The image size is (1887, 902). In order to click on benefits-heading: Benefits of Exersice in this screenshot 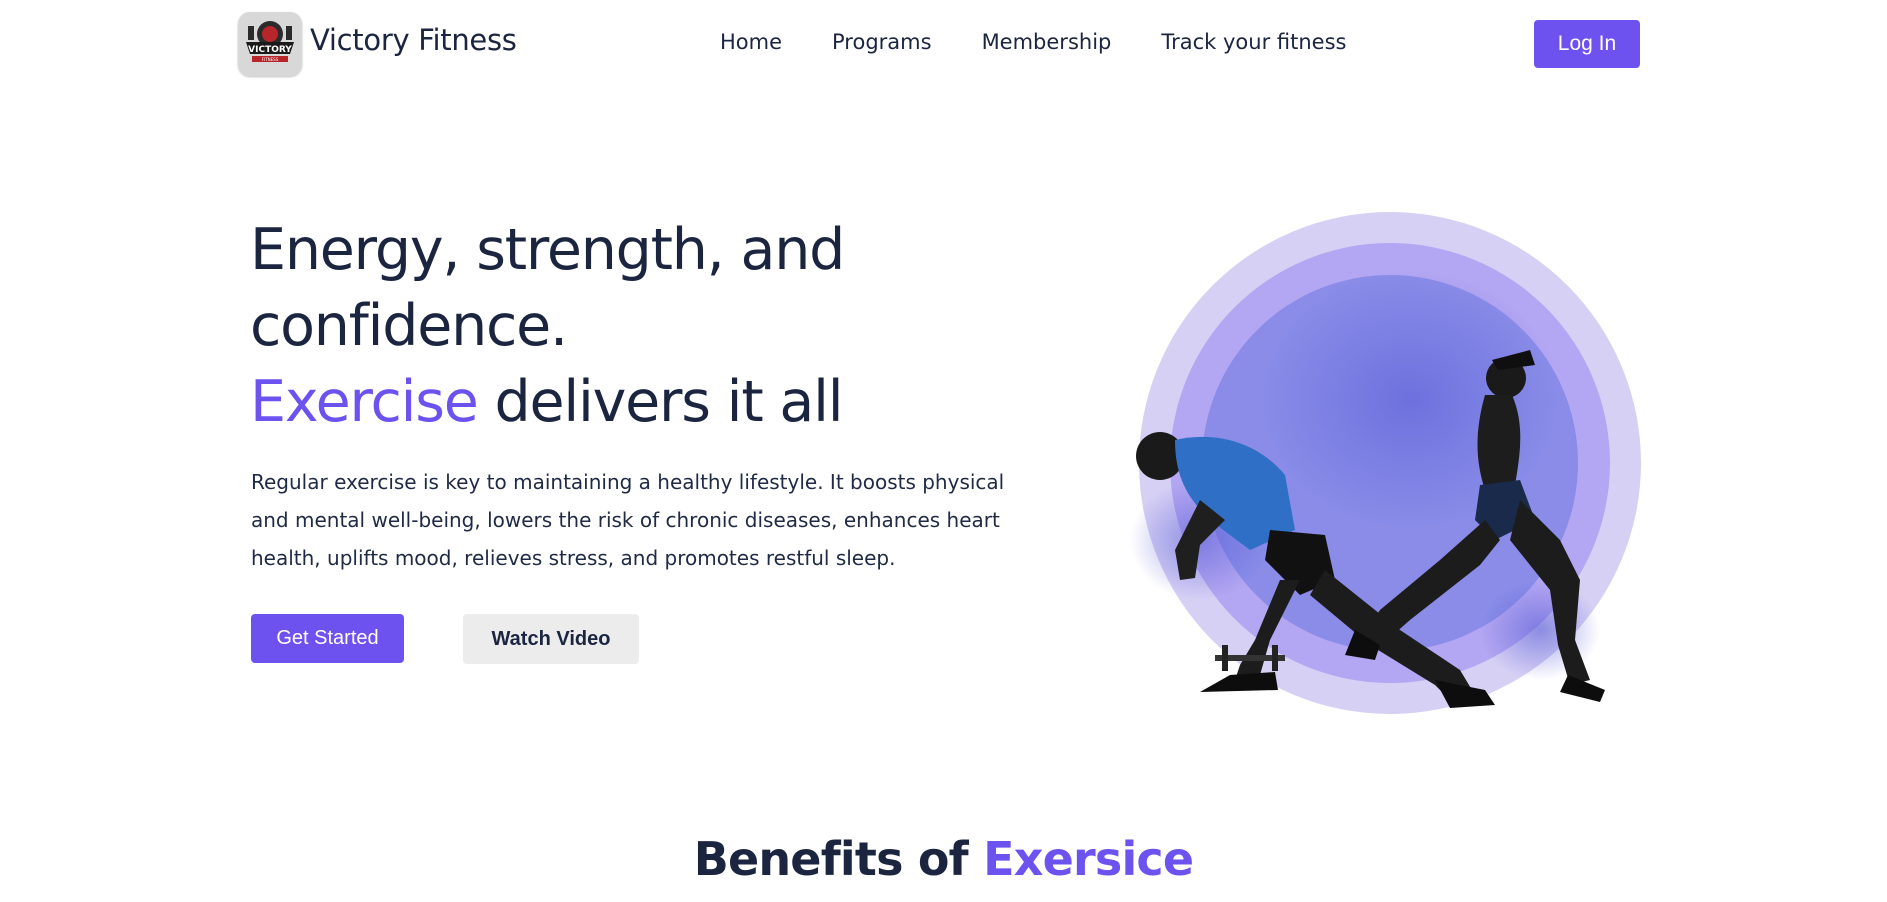, I will do `click(943, 859)`.